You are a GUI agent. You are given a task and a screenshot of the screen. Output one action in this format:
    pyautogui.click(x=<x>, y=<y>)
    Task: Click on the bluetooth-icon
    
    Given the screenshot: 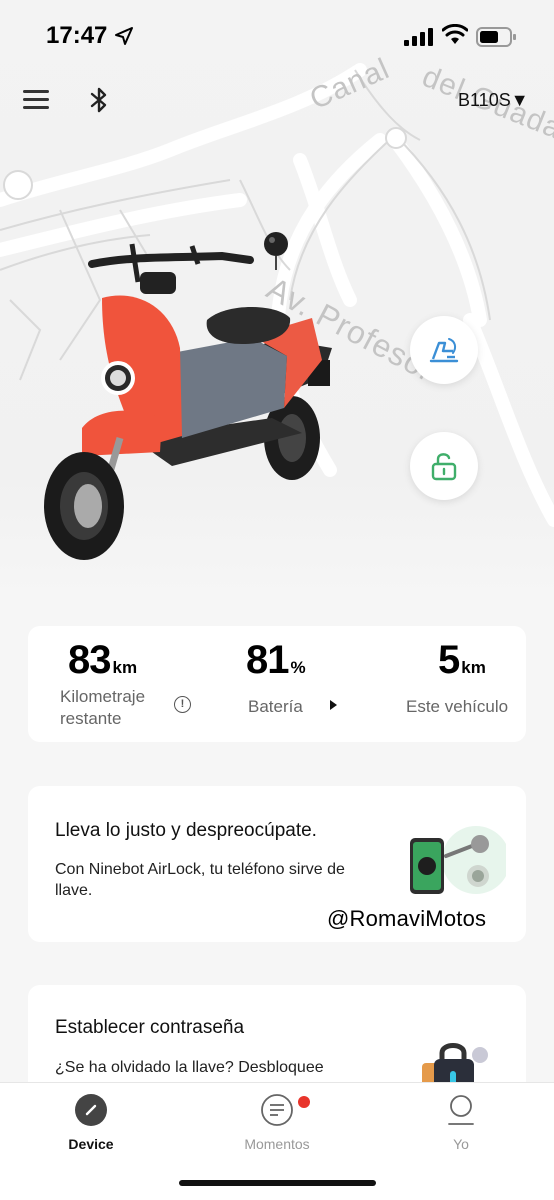 What is the action you would take?
    pyautogui.click(x=99, y=100)
    